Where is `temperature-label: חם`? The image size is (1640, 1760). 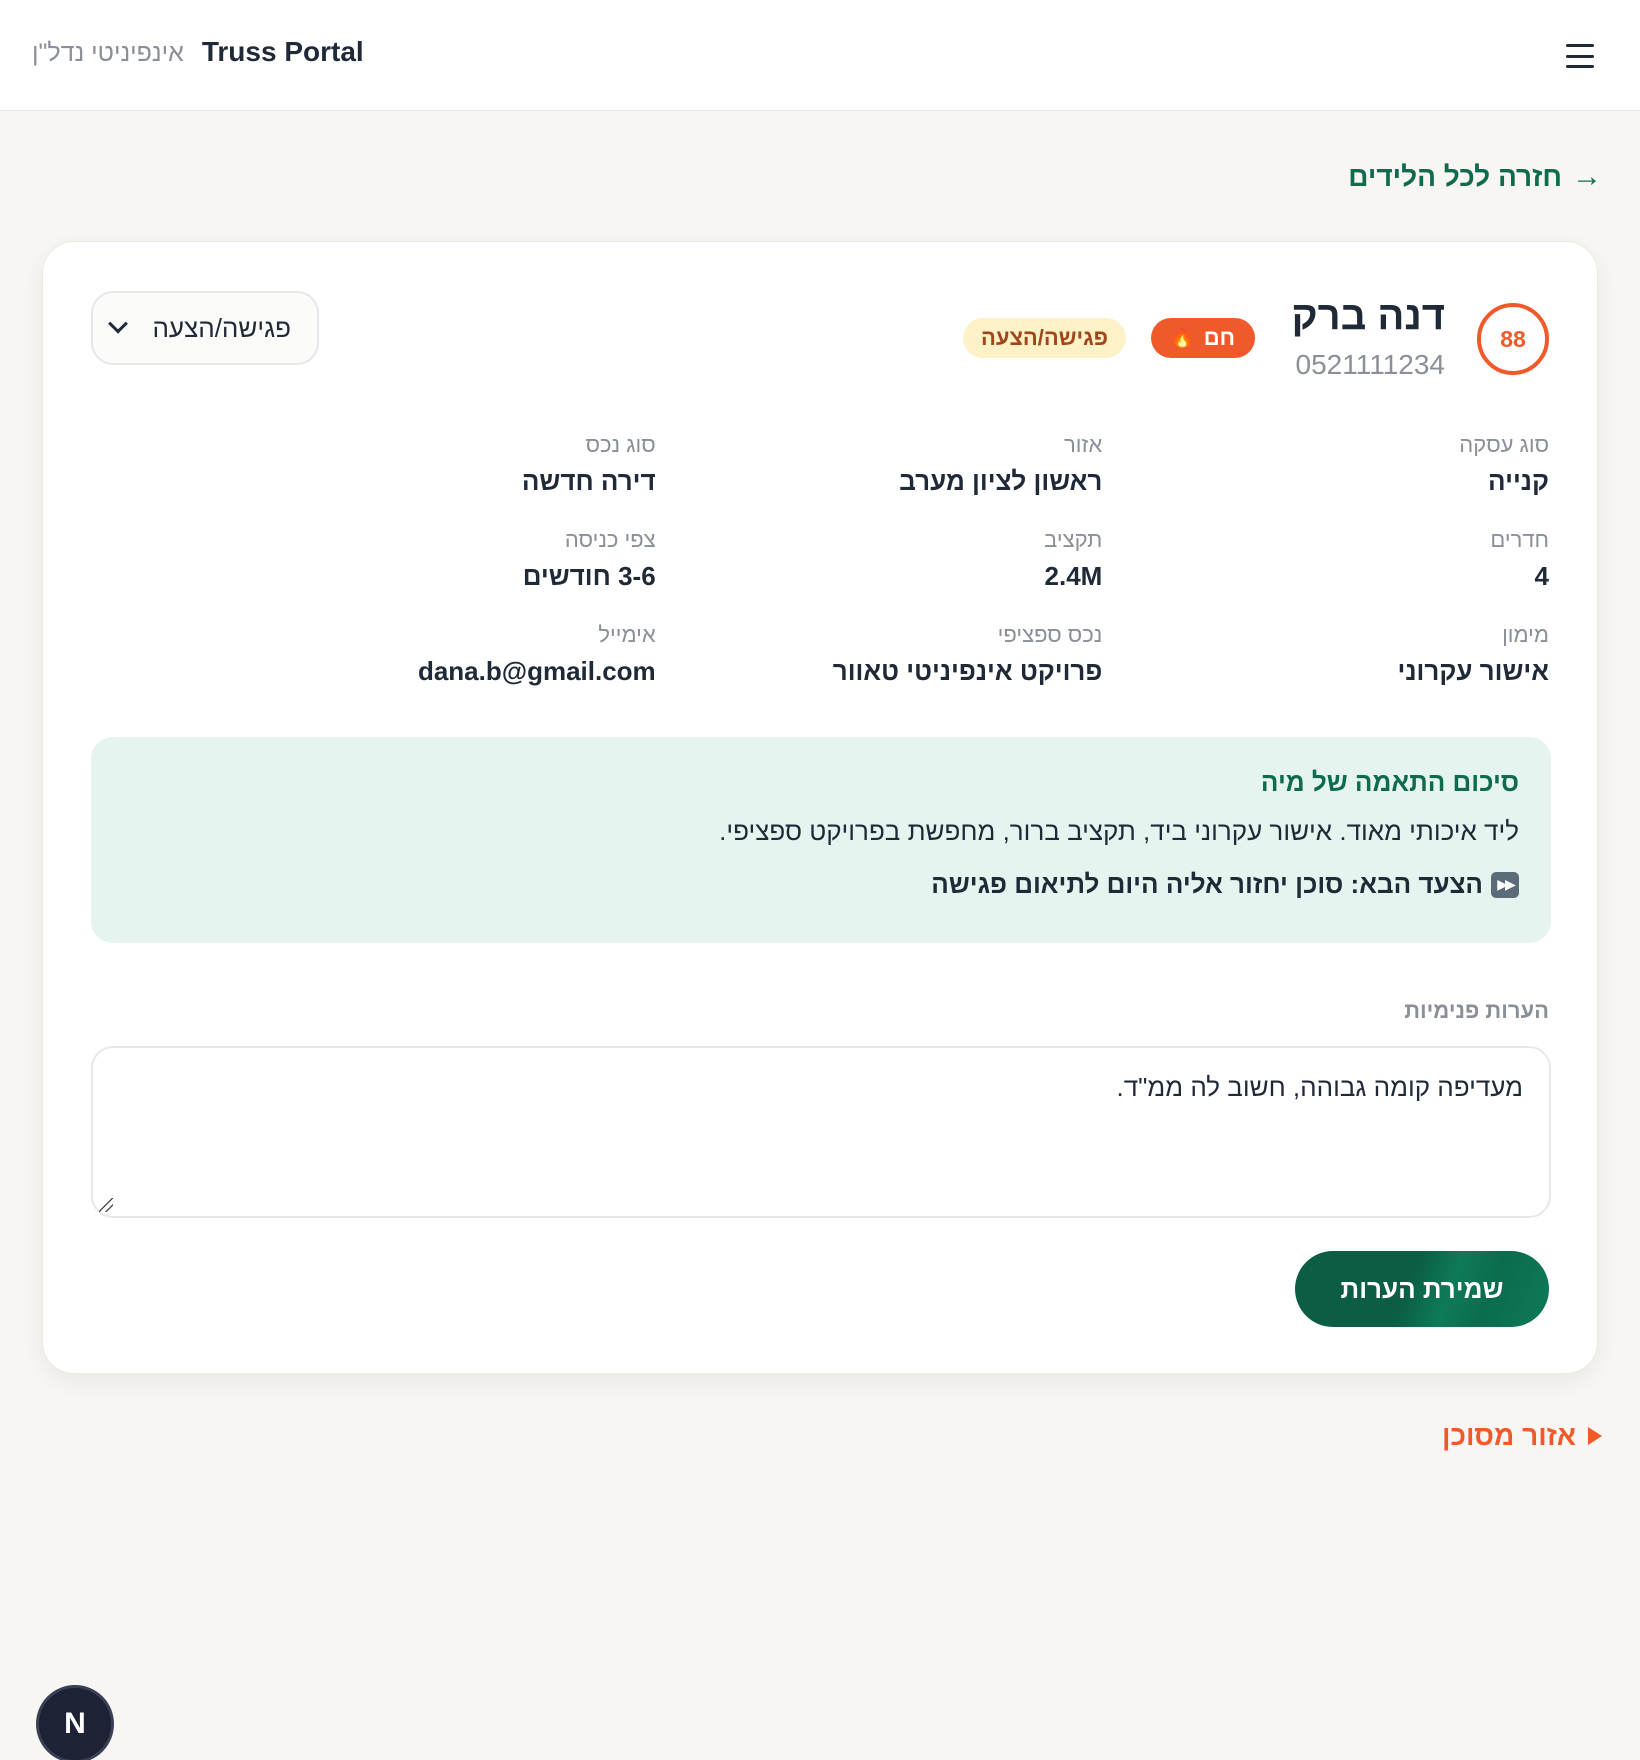
temperature-label: חם is located at coordinates (1219, 337).